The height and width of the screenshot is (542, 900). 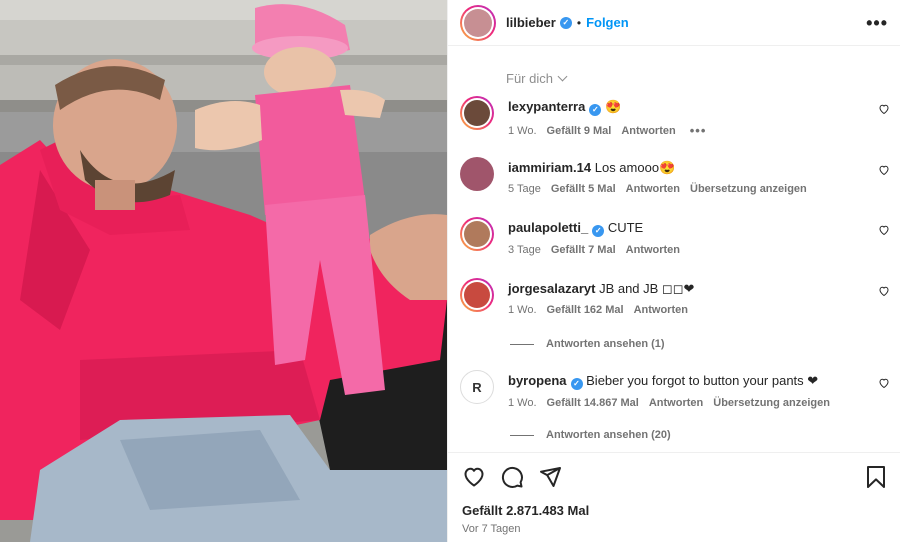 What do you see at coordinates (635, 167) in the screenshot?
I see `comment-text: Los amooo😍` at bounding box center [635, 167].